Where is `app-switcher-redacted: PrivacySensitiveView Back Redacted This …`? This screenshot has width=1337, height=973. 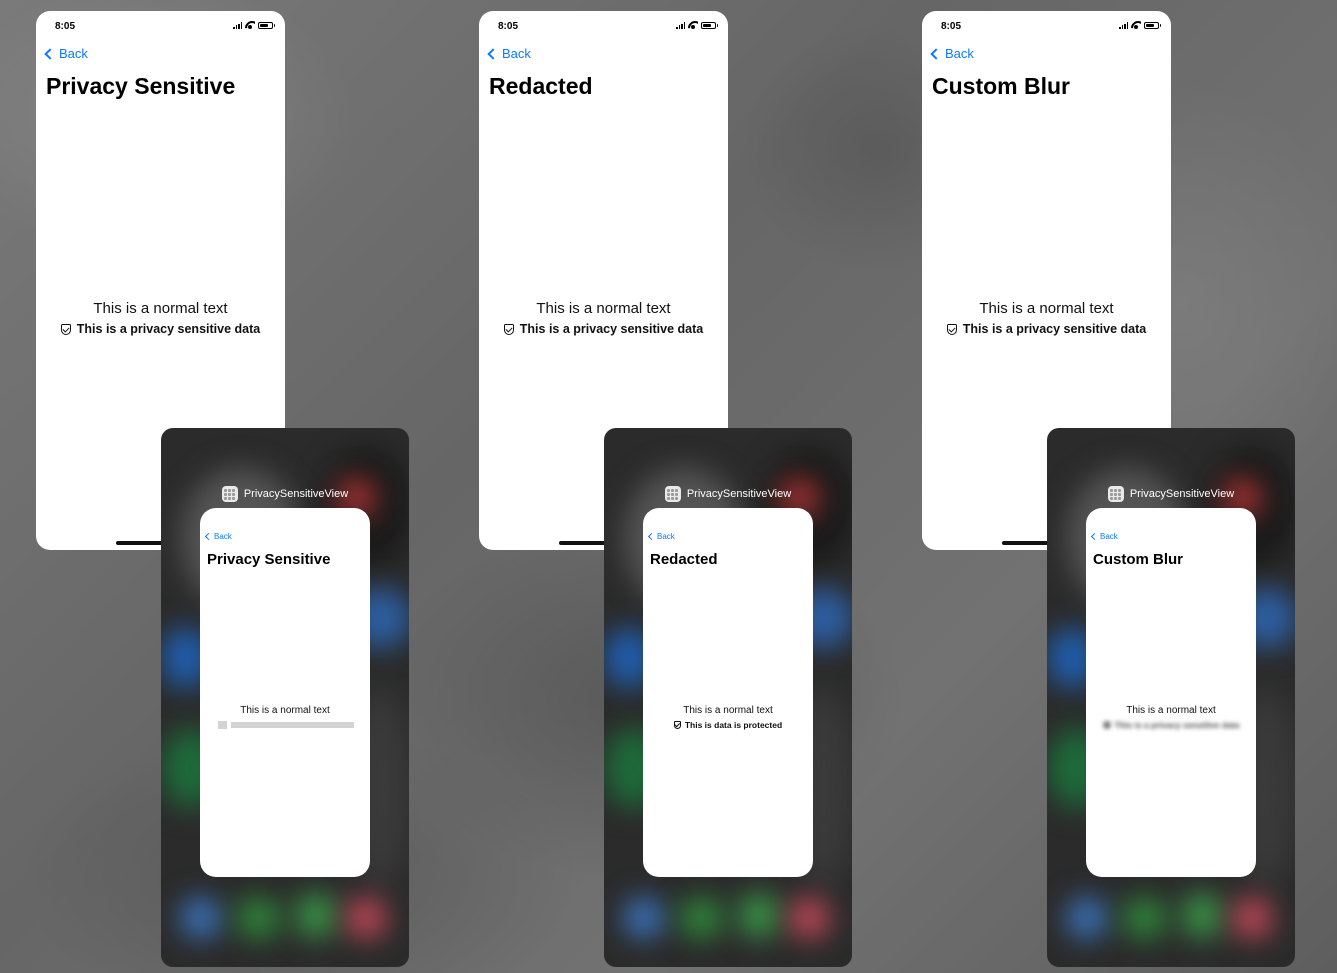 app-switcher-redacted: PrivacySensitiveView Back Redacted This … is located at coordinates (728, 697).